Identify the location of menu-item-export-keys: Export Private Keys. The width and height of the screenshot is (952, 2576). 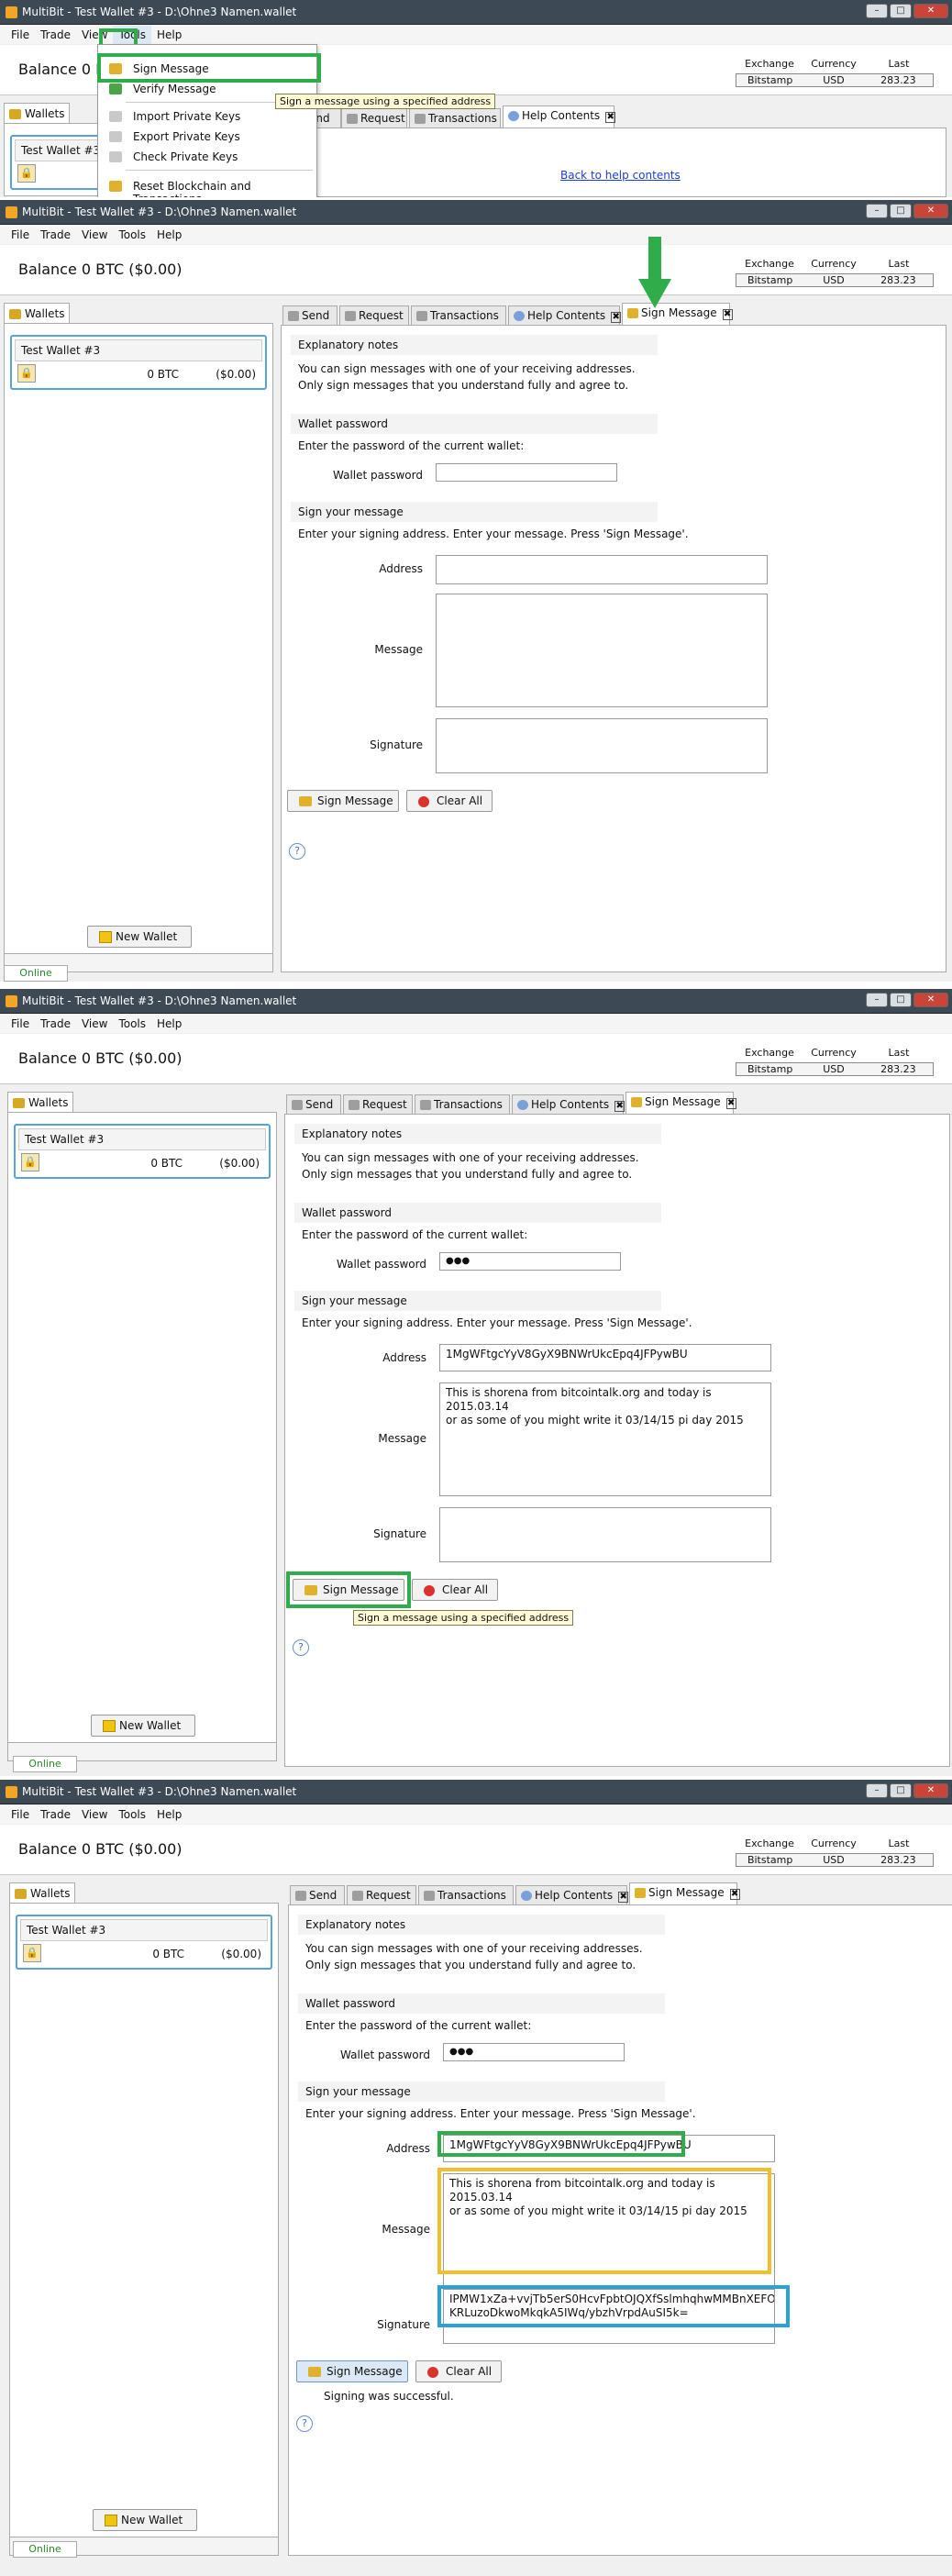
(186, 136).